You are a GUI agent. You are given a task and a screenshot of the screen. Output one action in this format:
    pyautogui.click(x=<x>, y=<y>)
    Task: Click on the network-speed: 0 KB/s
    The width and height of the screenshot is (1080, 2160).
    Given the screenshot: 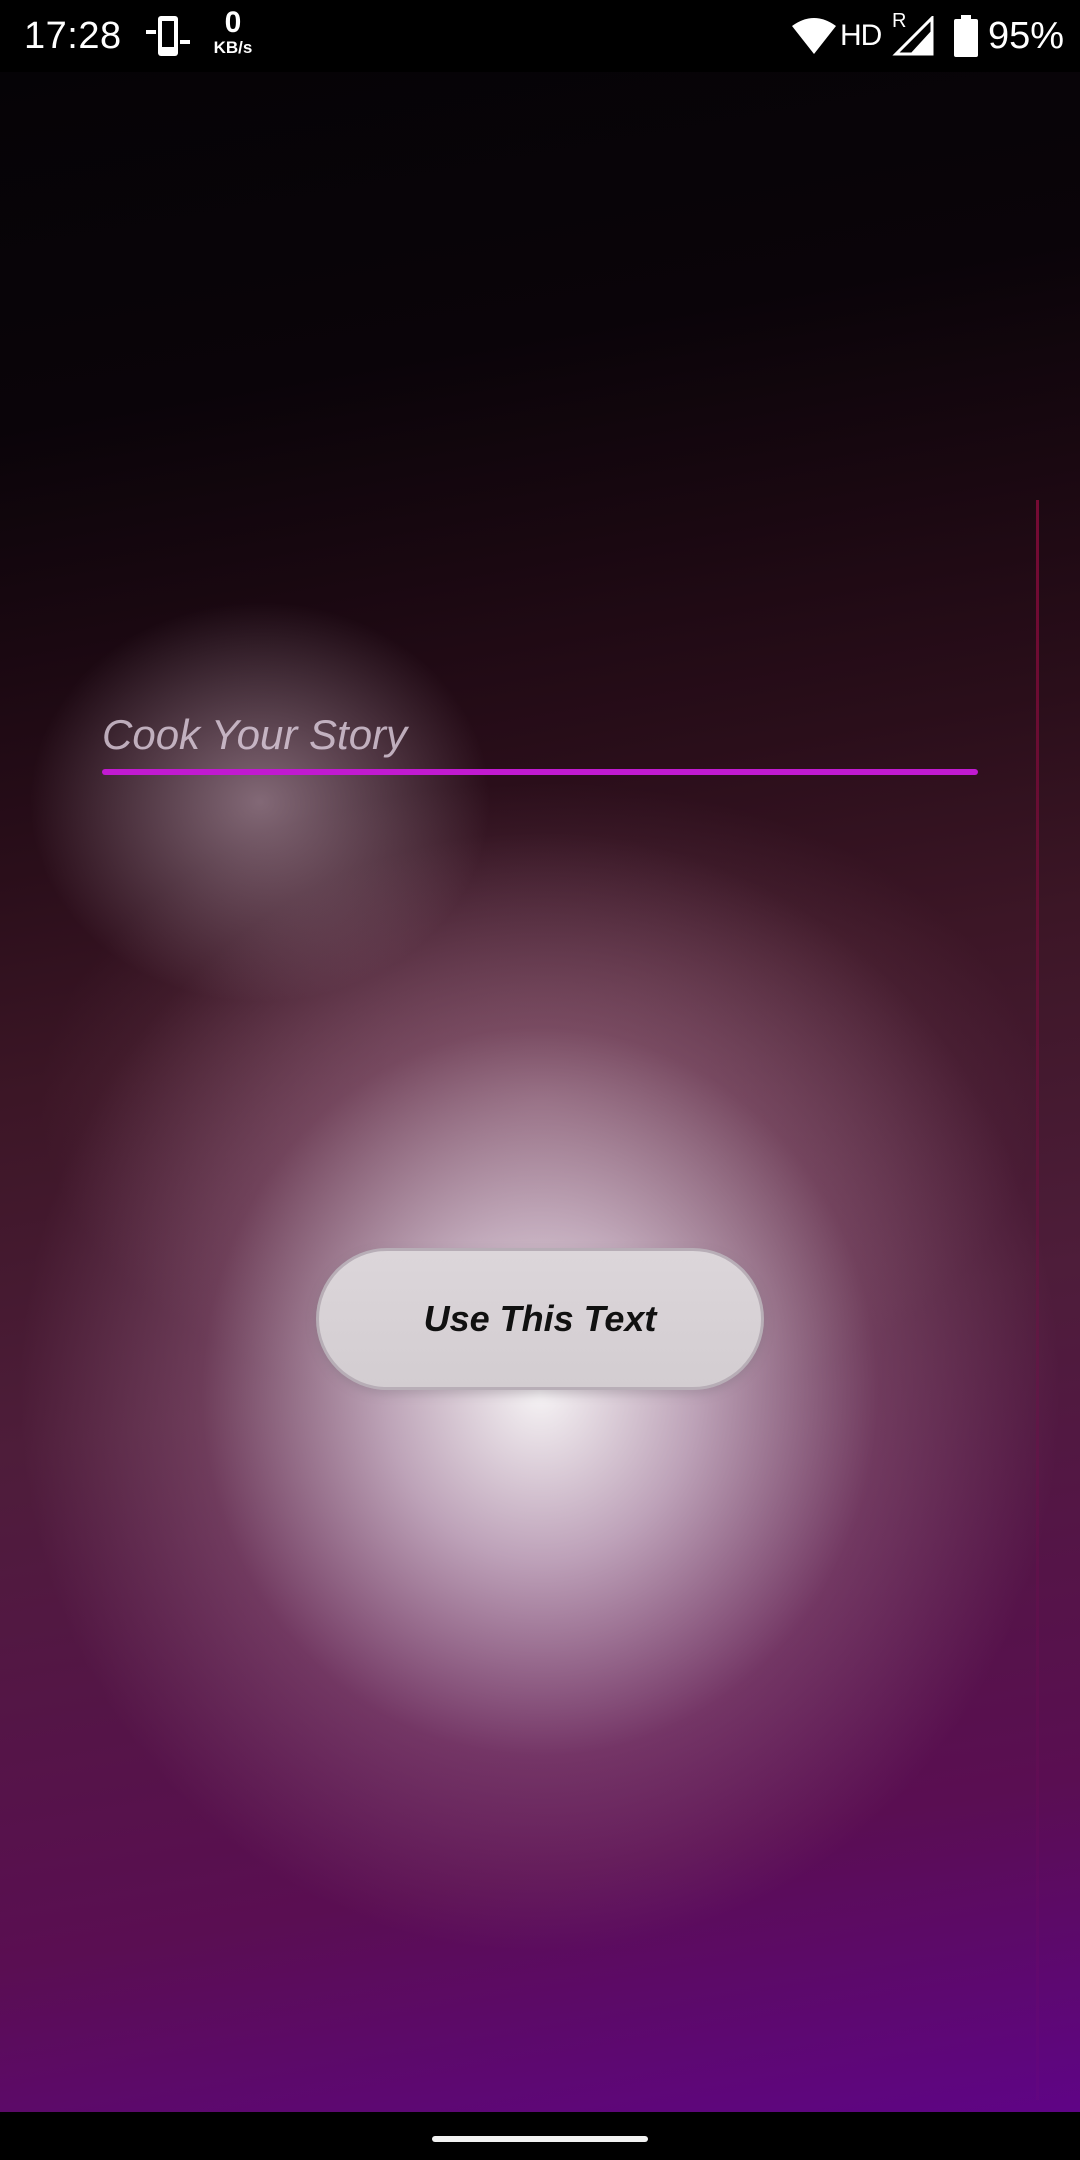 What is the action you would take?
    pyautogui.click(x=233, y=33)
    